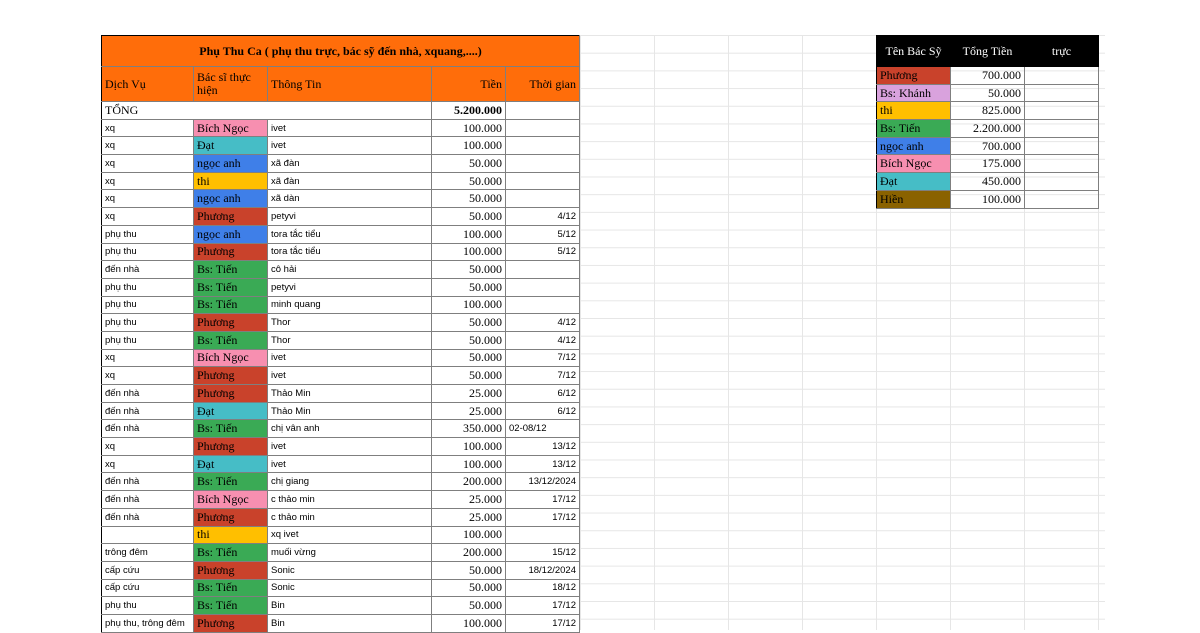 The image size is (1200, 633). I want to click on date-cell: 13/12/2024, so click(542, 482).